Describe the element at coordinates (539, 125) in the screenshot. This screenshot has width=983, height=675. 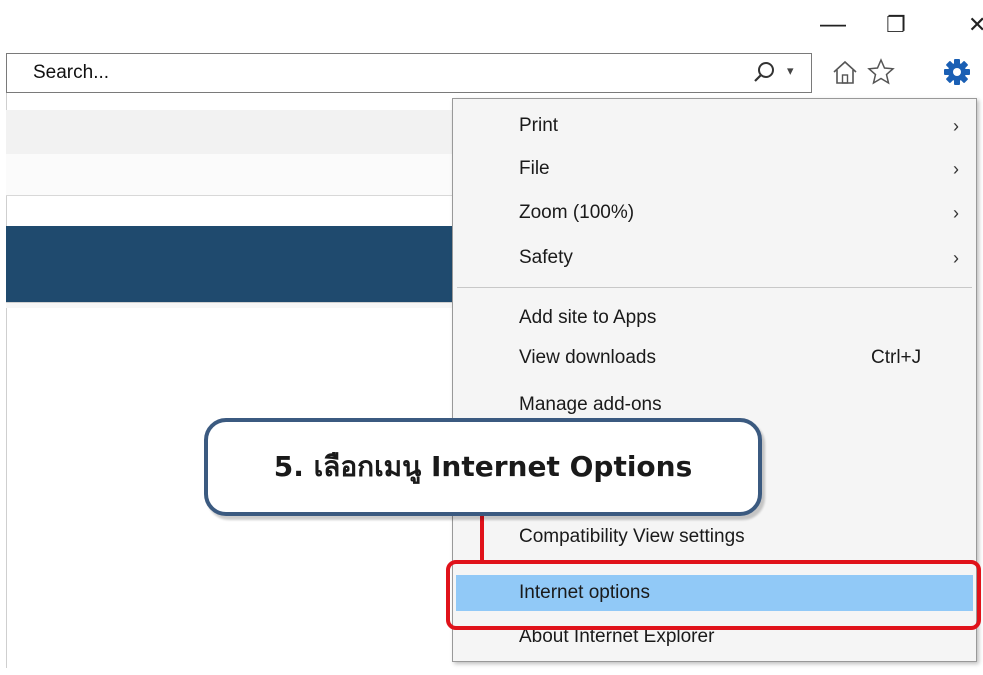
I see `menu-item-label: Print` at that location.